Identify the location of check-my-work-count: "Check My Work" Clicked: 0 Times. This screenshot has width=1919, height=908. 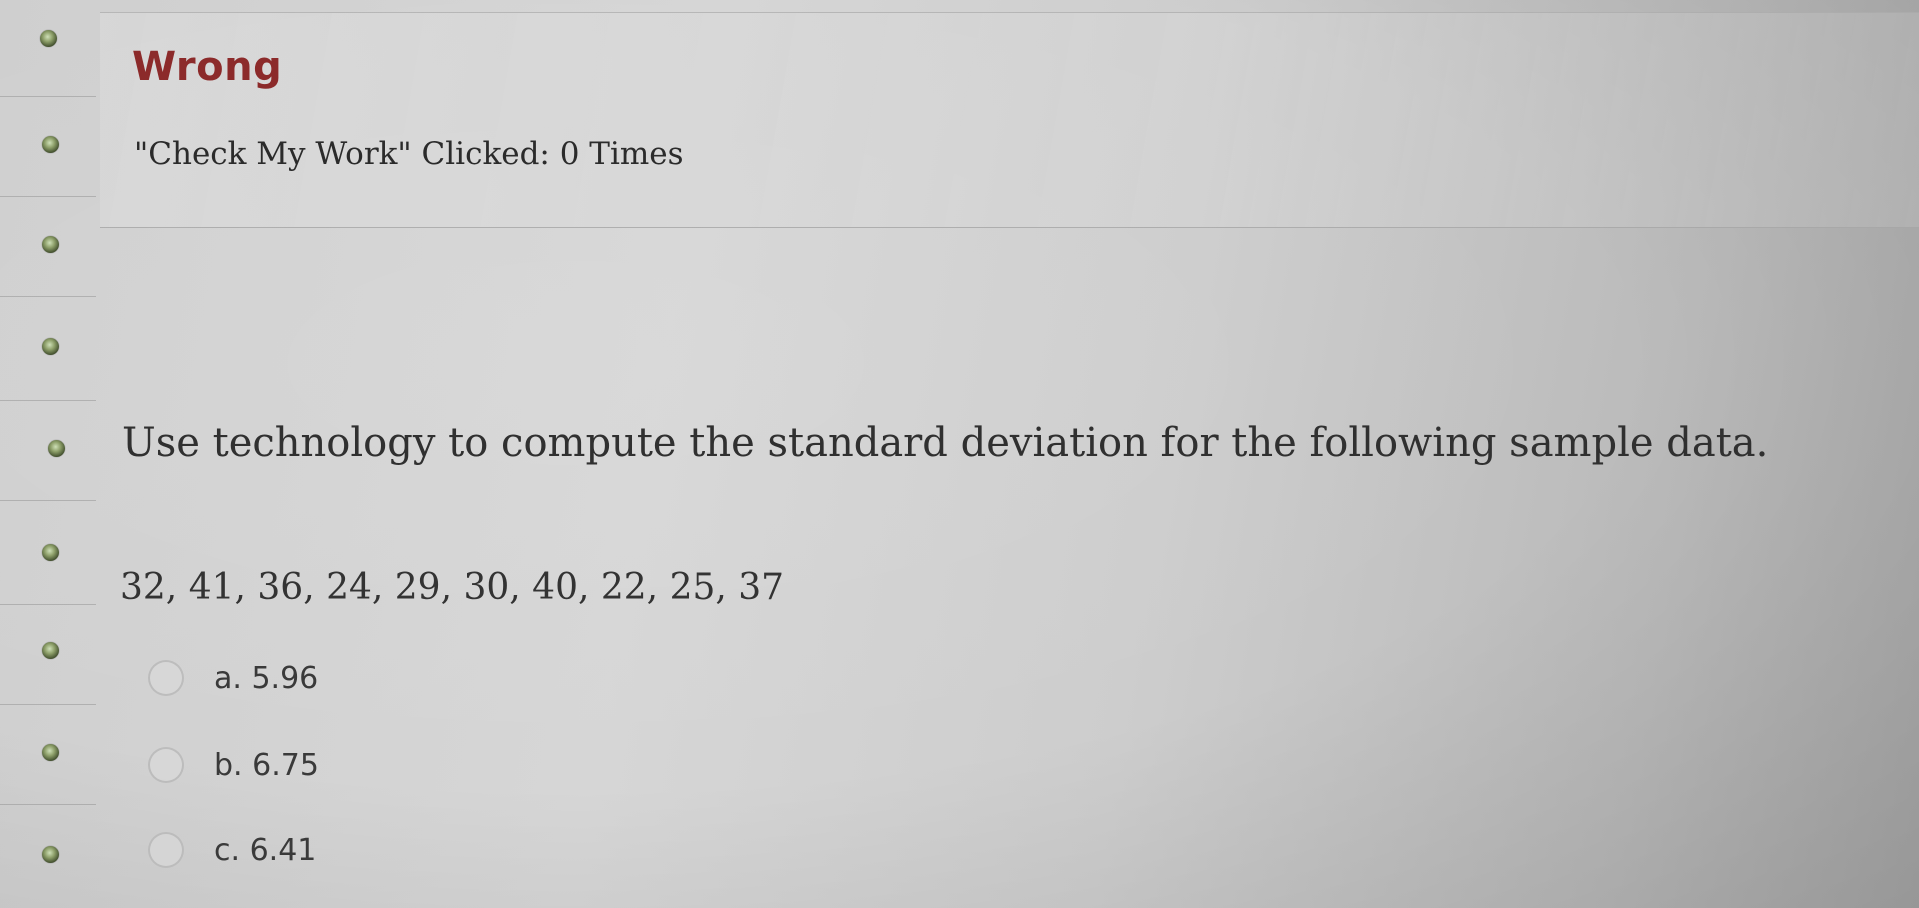
(409, 154).